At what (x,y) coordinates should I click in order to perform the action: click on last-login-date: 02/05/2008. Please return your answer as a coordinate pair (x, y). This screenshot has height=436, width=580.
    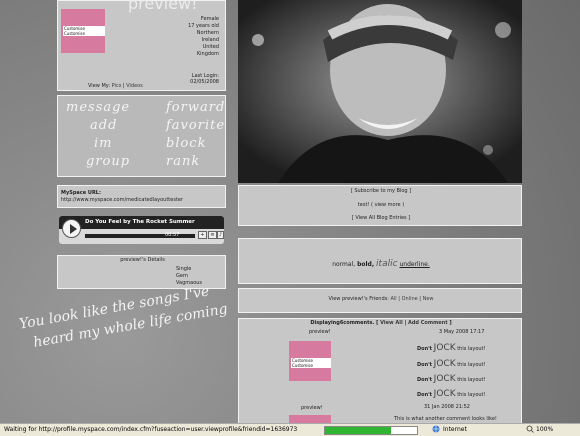
    Looking at the image, I should click on (204, 82).